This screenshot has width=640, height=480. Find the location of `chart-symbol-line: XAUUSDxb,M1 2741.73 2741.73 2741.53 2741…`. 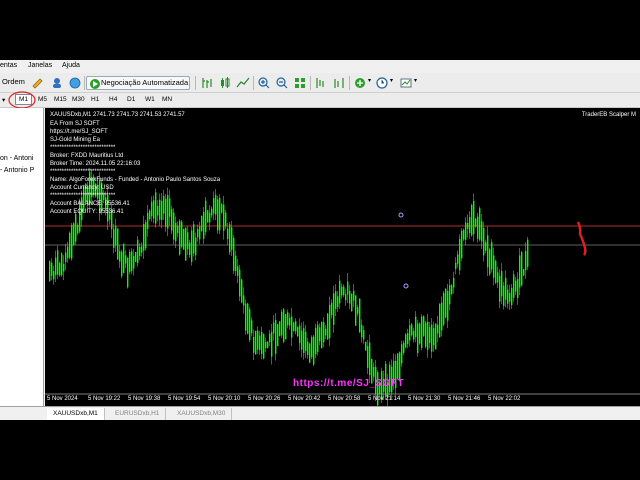

chart-symbol-line: XAUUSDxb,M1 2741.73 2741.73 2741.53 2741… is located at coordinates (117, 115).